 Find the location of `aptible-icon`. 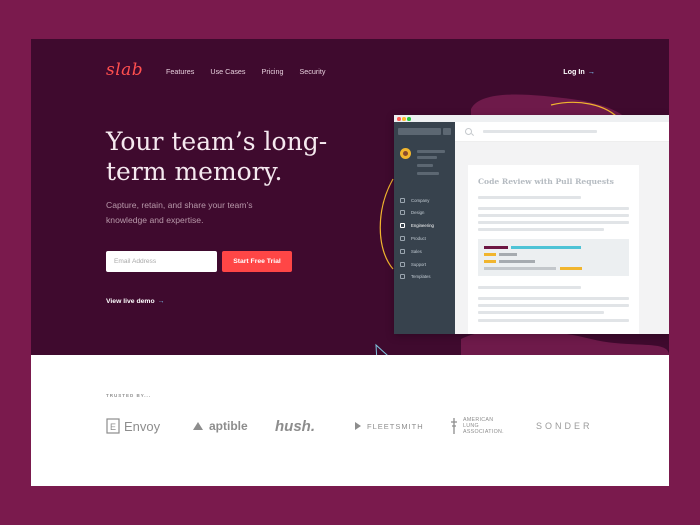

aptible-icon is located at coordinates (198, 426).